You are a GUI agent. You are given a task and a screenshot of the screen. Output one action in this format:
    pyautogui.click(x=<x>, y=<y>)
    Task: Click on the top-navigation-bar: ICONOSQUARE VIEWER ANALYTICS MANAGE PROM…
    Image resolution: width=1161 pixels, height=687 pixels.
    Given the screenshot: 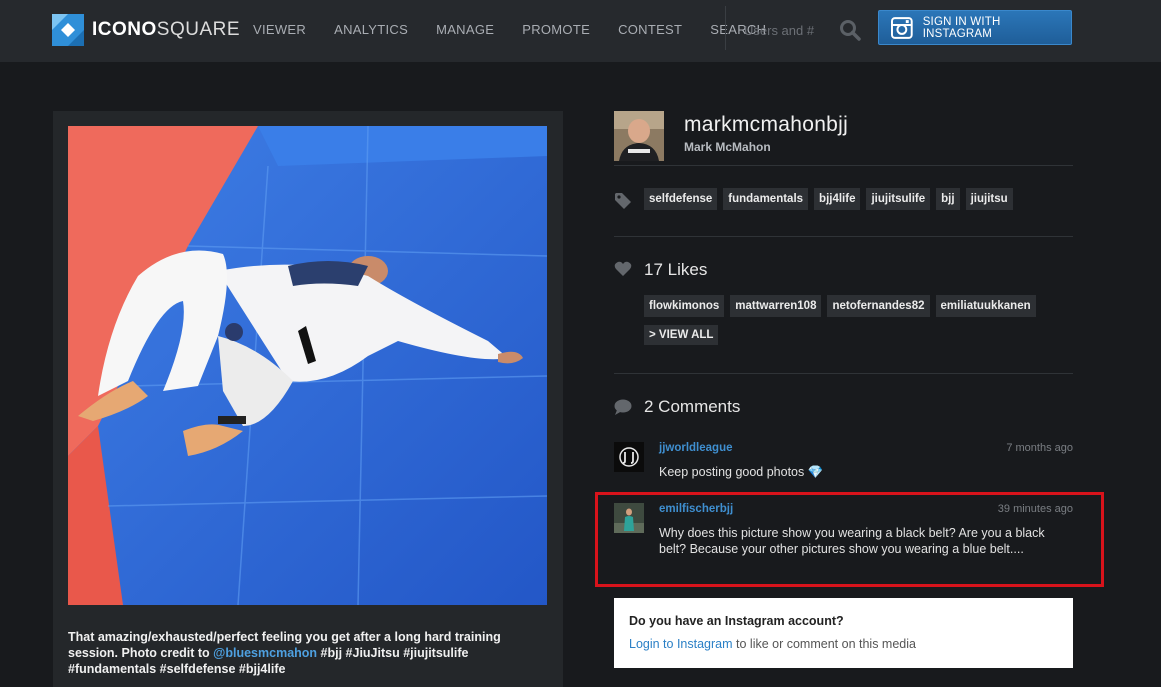 What is the action you would take?
    pyautogui.click(x=580, y=31)
    